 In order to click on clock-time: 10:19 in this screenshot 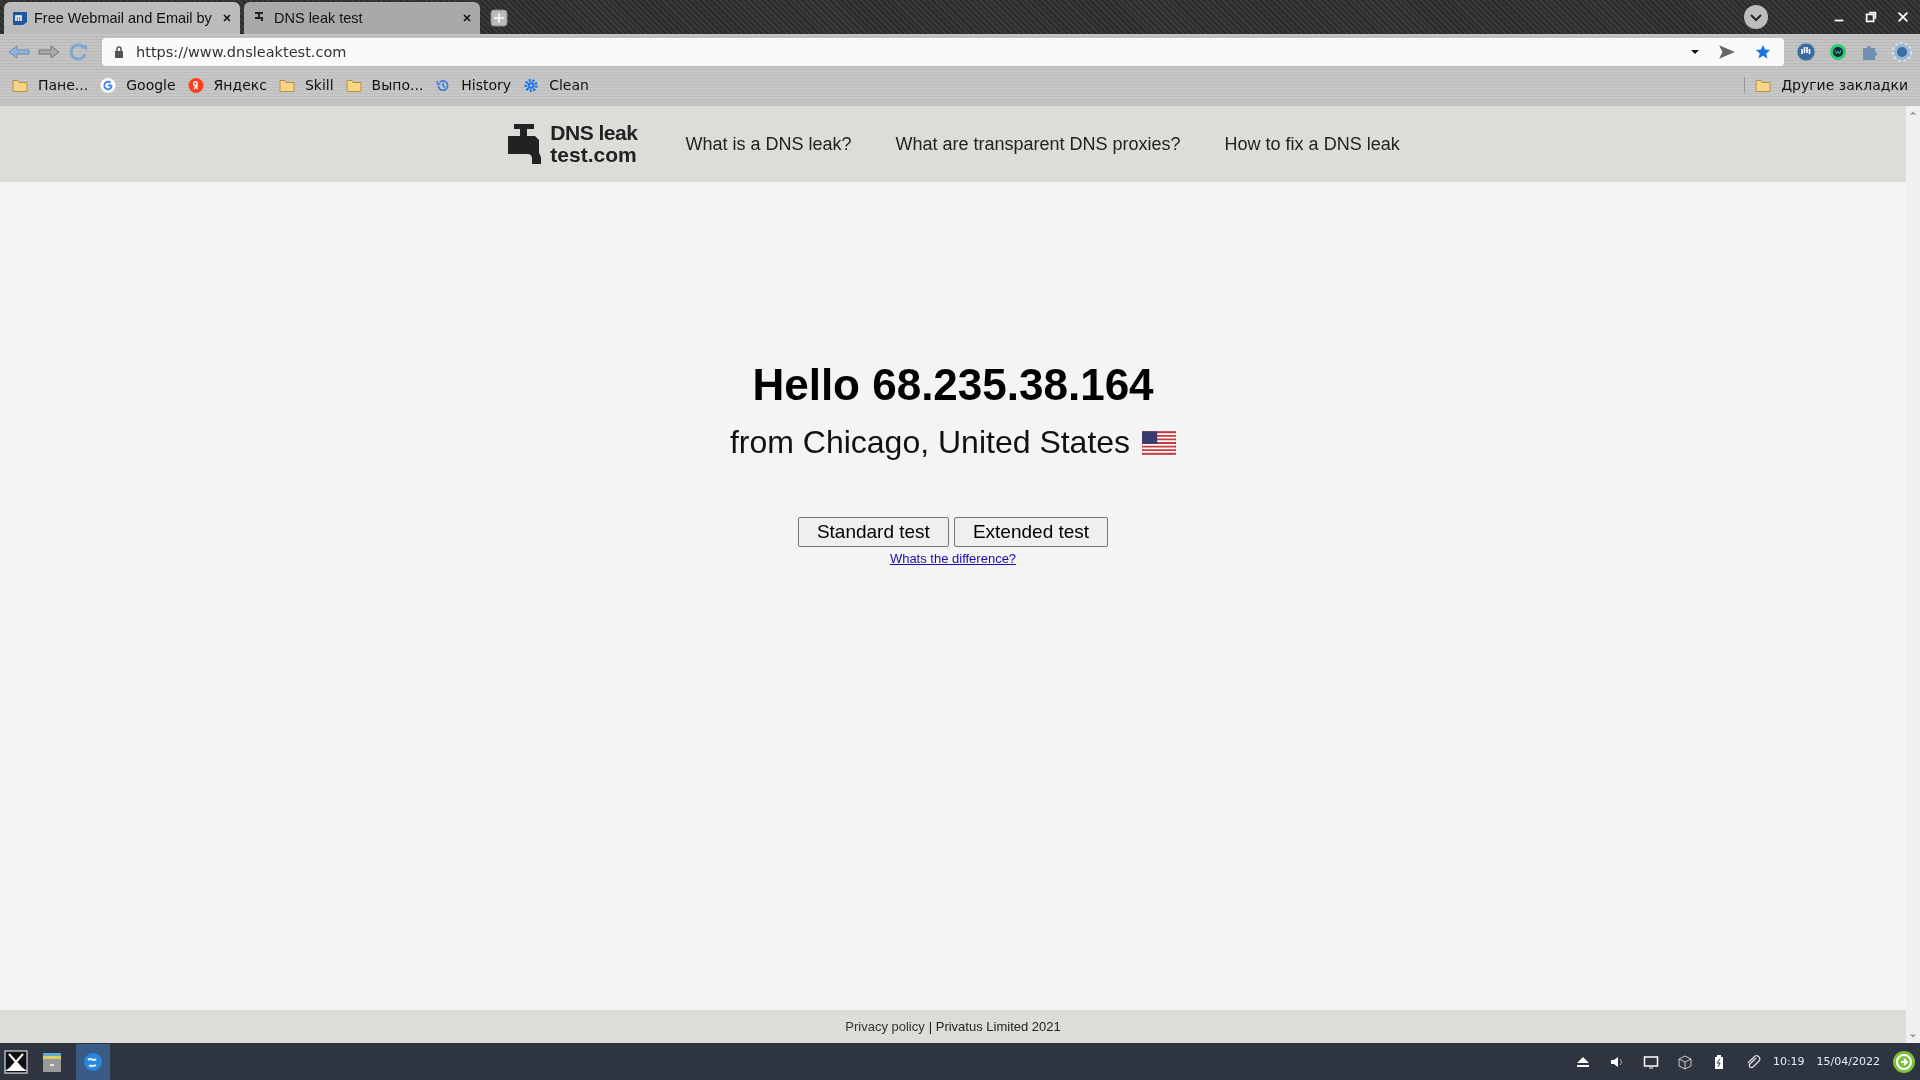, I will do `click(1788, 1061)`.